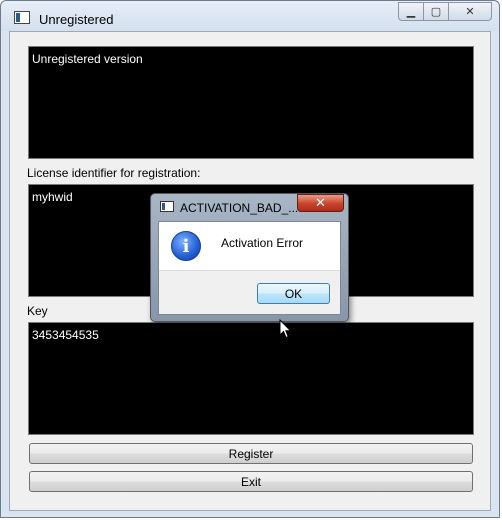 This screenshot has height=520, width=502. I want to click on license-label: License identifier for registration:, so click(114, 173).